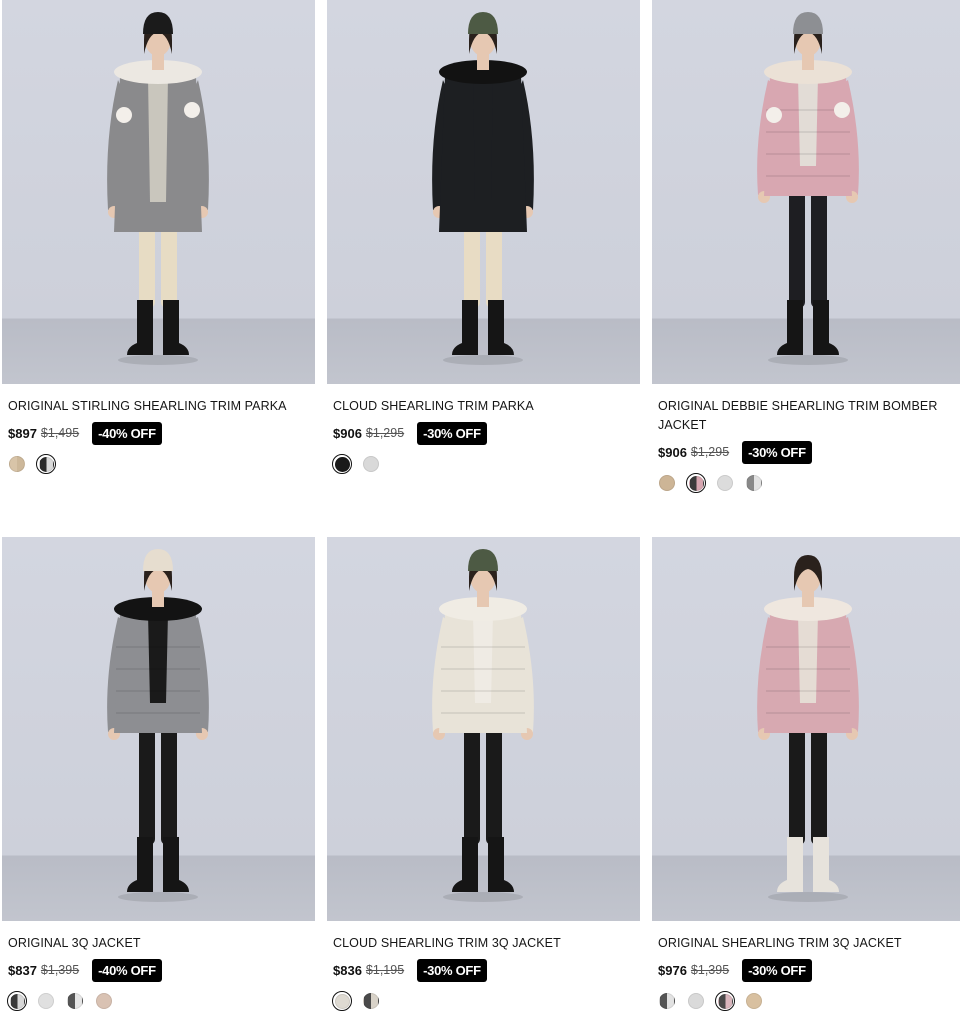  What do you see at coordinates (483, 406) in the screenshot?
I see `product-name: CLOUD SHEARLING TRIM PARKA` at bounding box center [483, 406].